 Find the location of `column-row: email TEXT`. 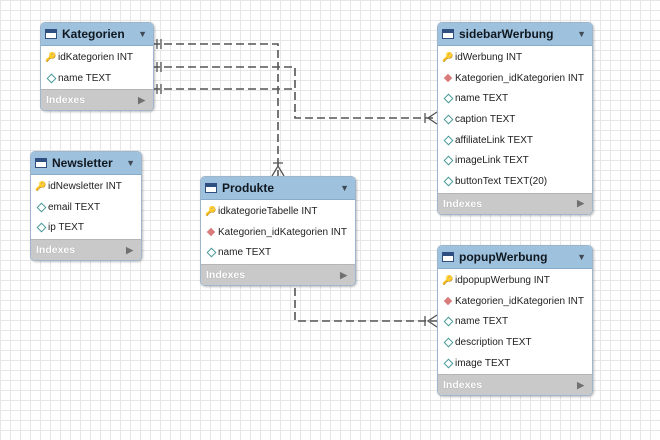

column-row: email TEXT is located at coordinates (86, 207).